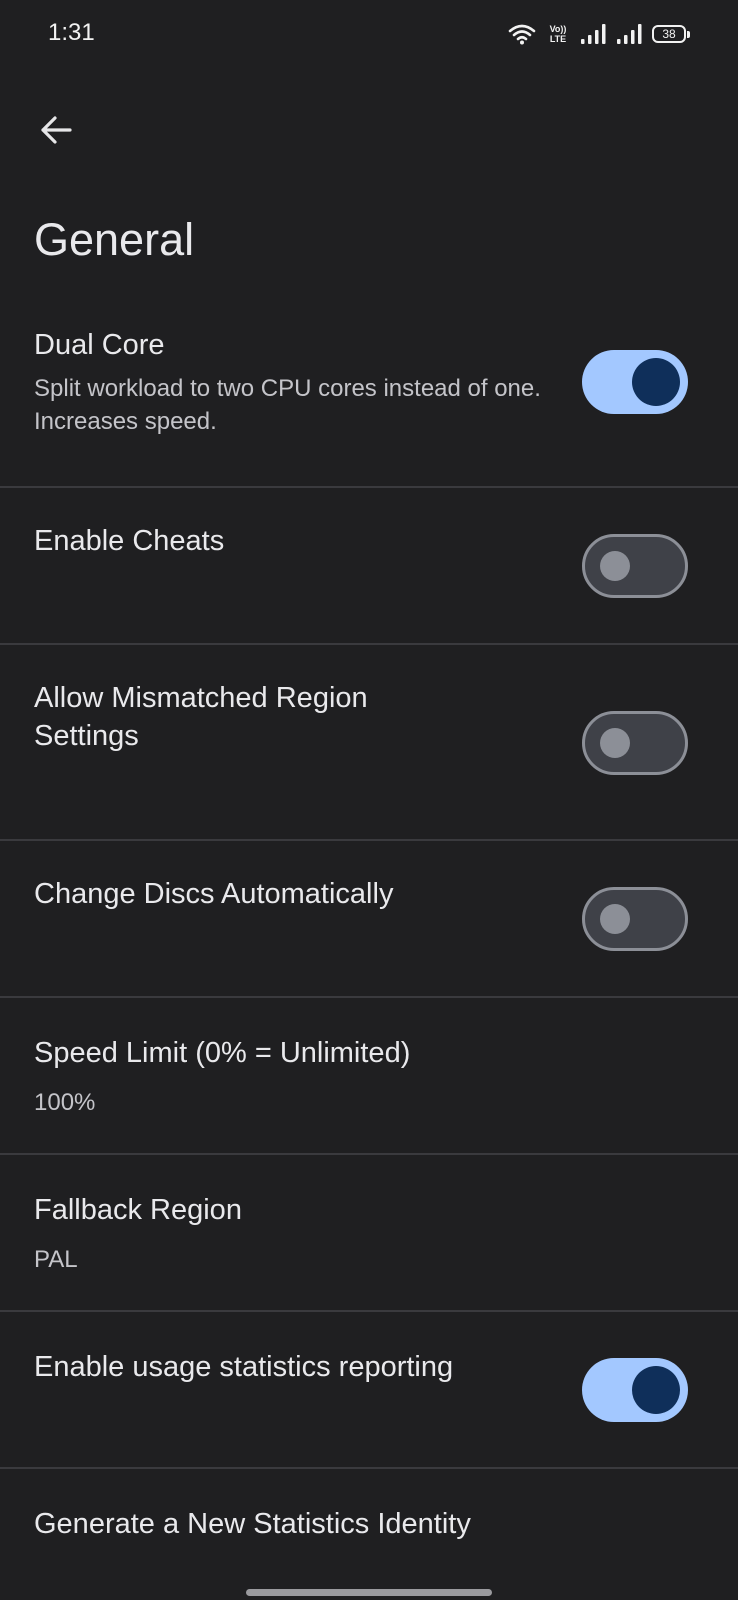  Describe the element at coordinates (65, 1102) in the screenshot. I see `setting-value: 100%` at that location.